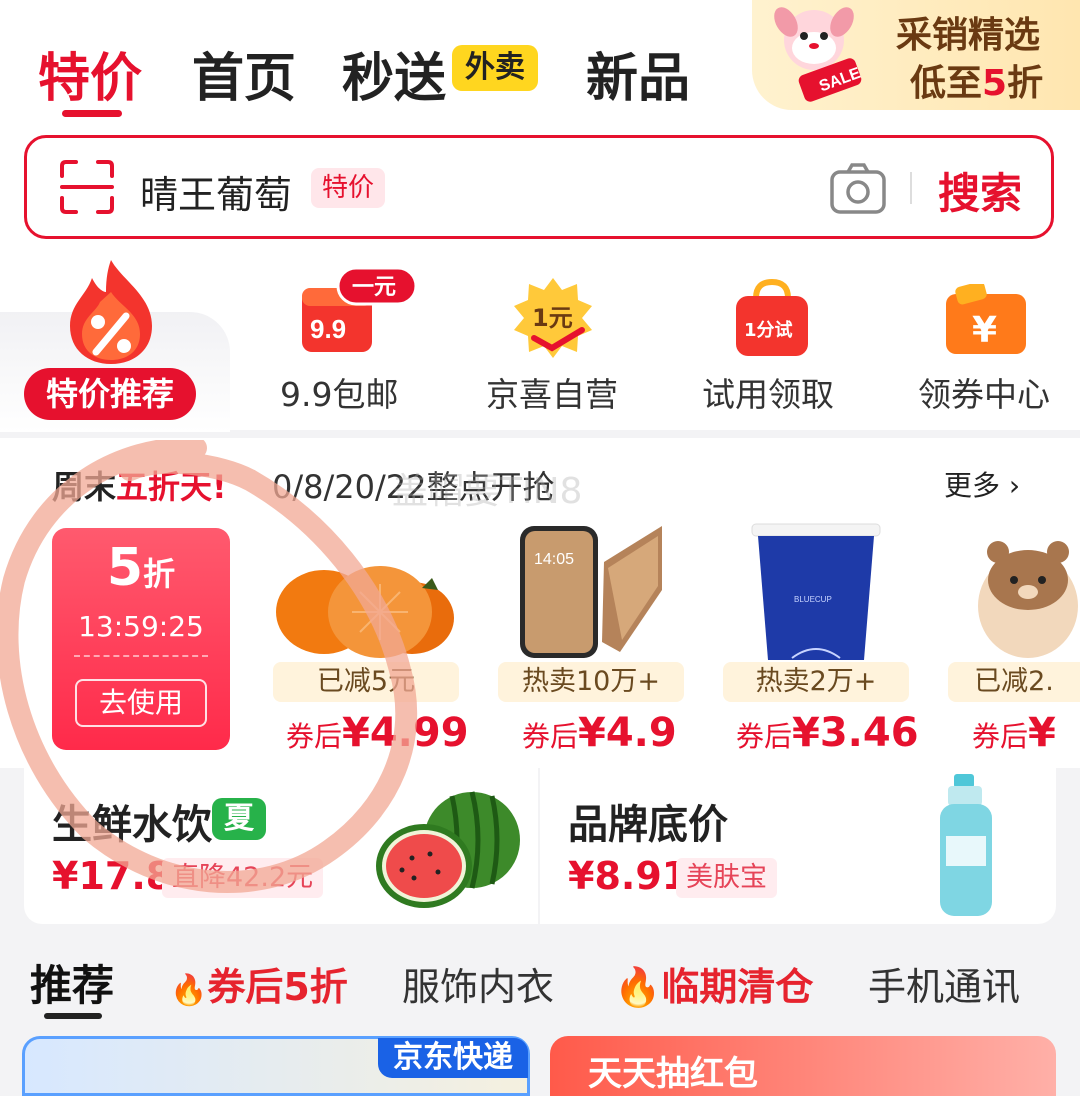 Image resolution: width=1080 pixels, height=1096 pixels. Describe the element at coordinates (141, 626) in the screenshot. I see `coupon-timer: 13:59:25` at that location.